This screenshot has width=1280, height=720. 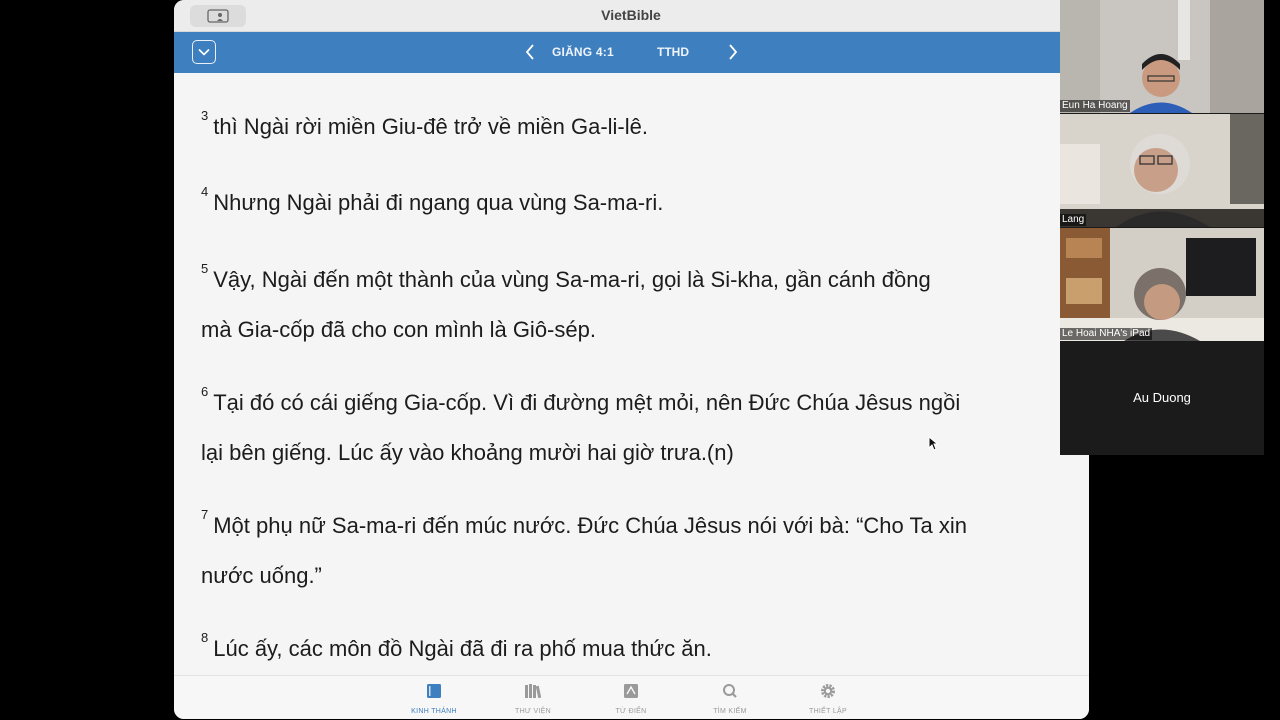 I want to click on verse-number: 7, so click(x=205, y=514).